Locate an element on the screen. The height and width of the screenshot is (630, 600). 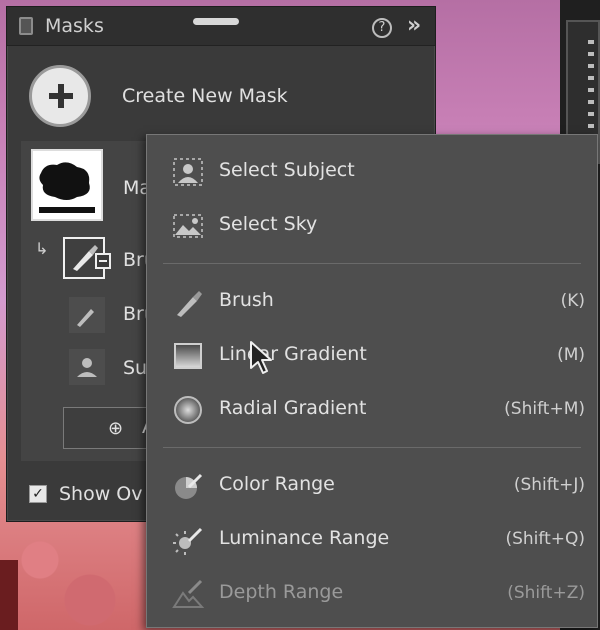
menu-item-radial-gradient: Radial Gradient (Shift+M) is located at coordinates (372, 409).